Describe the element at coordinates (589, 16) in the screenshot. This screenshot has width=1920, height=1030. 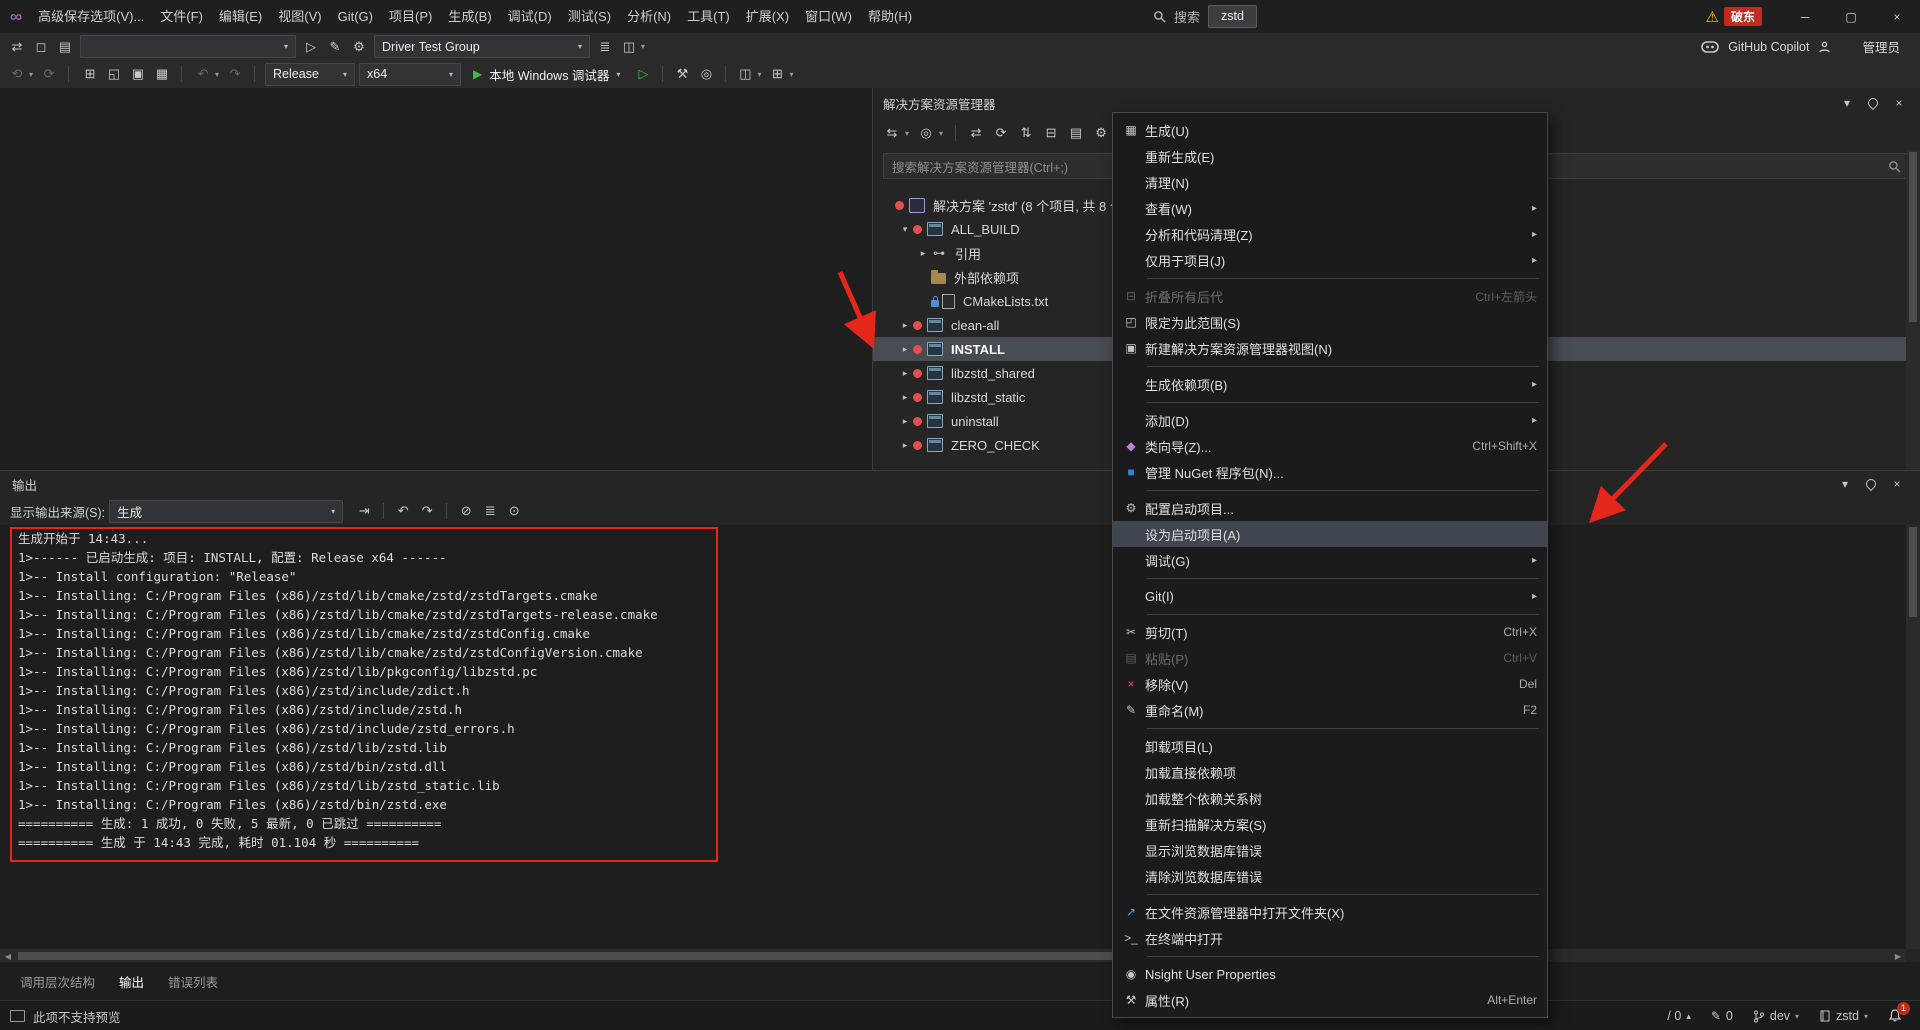
I see `menubar-item: 测试(S)` at that location.